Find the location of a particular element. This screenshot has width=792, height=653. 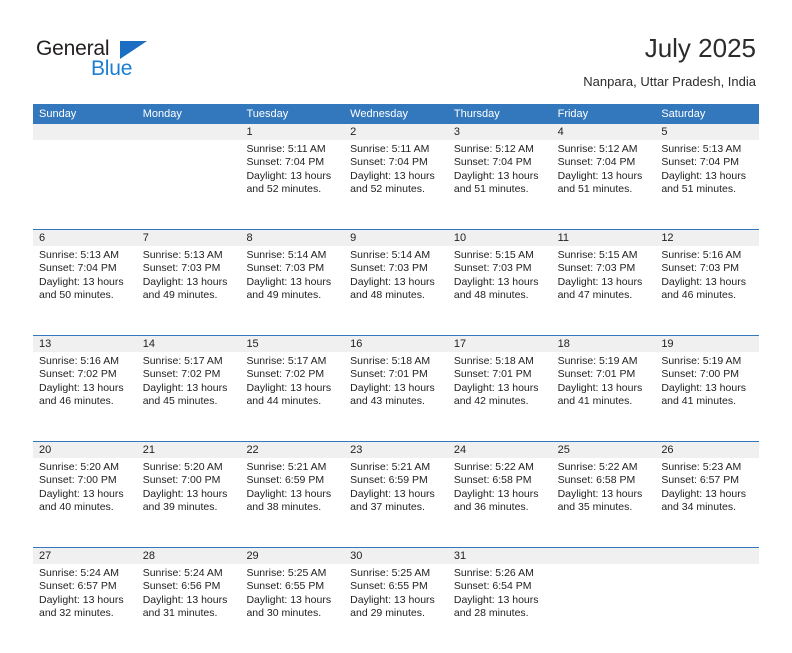

day-number: 15 is located at coordinates (292, 344).